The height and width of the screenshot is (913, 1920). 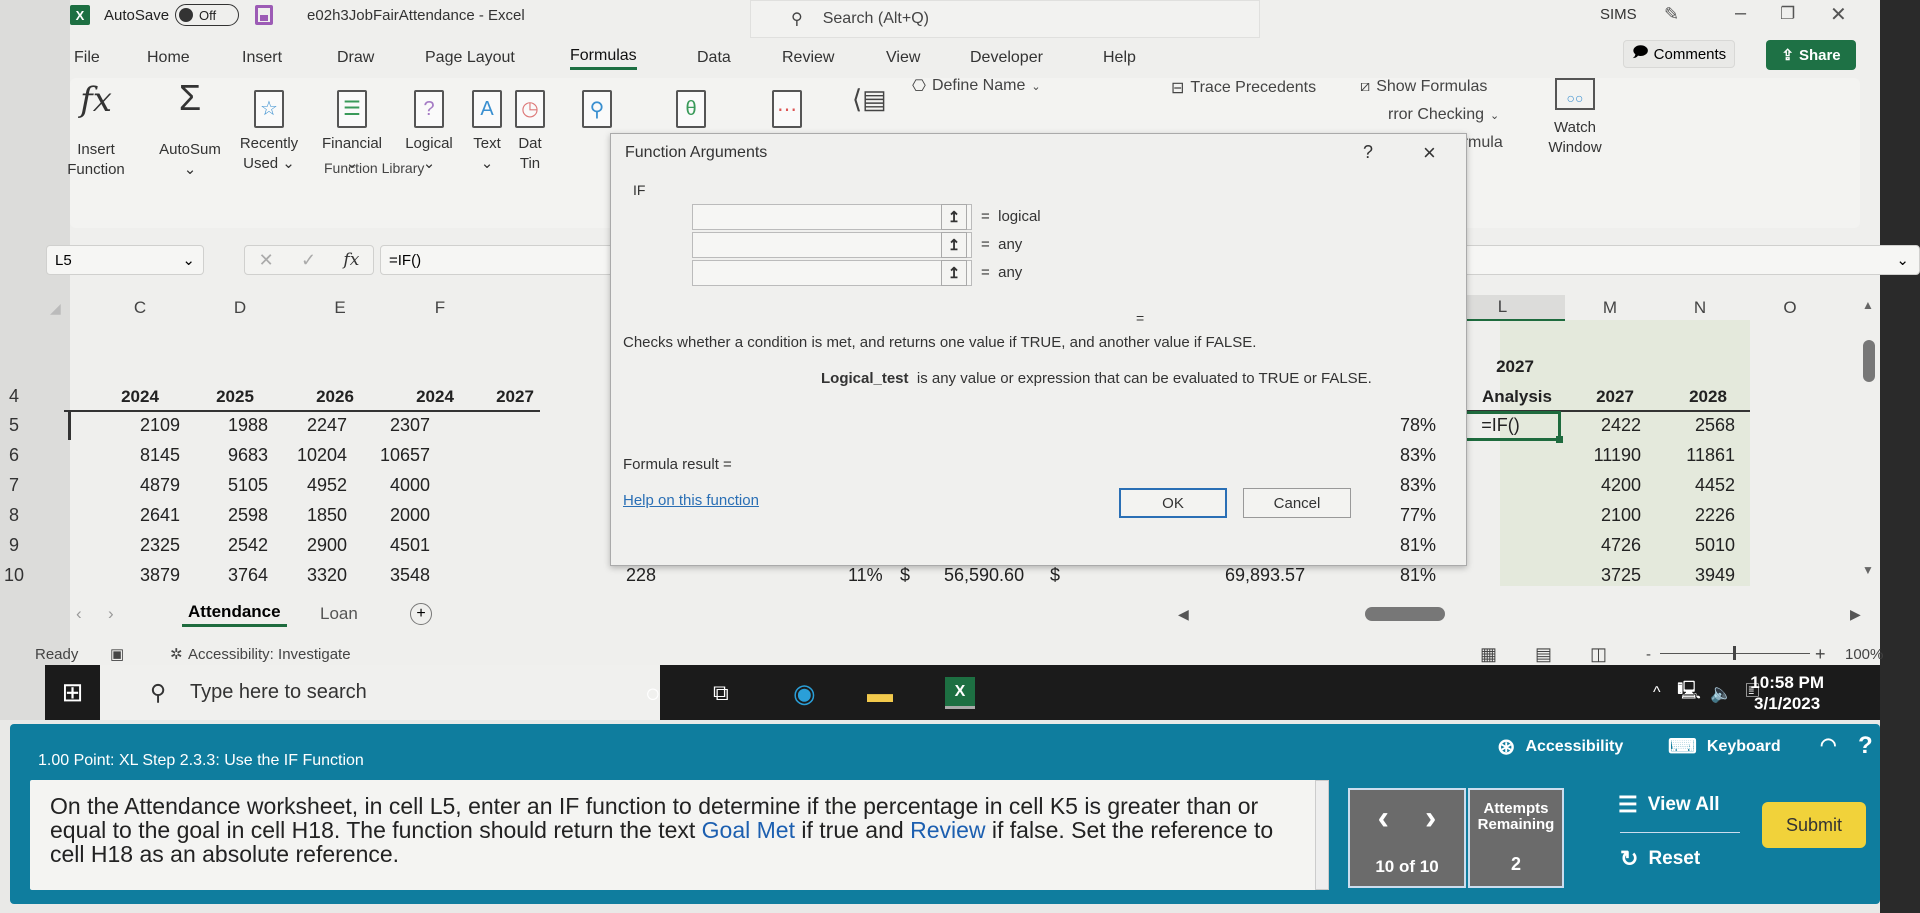 What do you see at coordinates (355, 58) in the screenshot?
I see `tab-draw: Draw` at bounding box center [355, 58].